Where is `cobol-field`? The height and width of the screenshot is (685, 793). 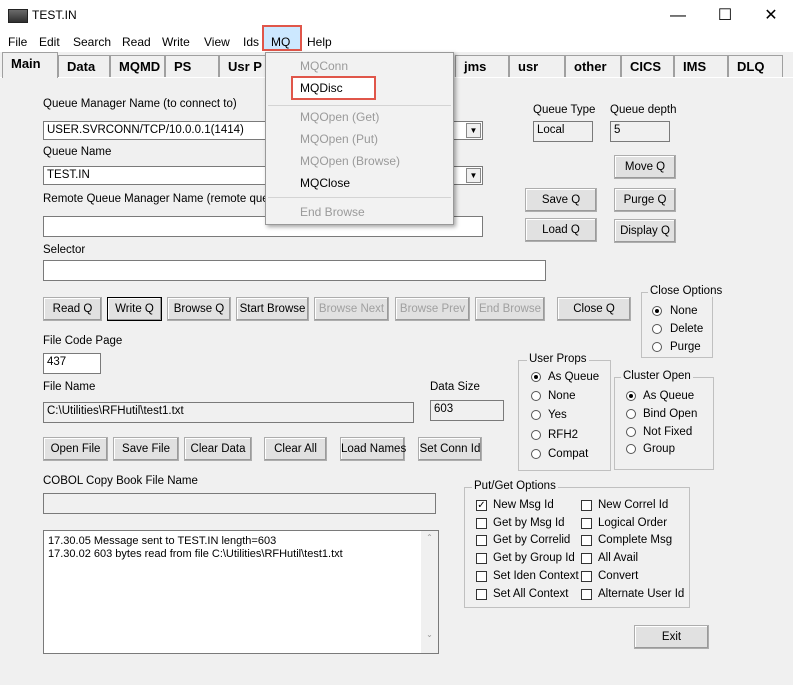
cobol-field is located at coordinates (239, 503).